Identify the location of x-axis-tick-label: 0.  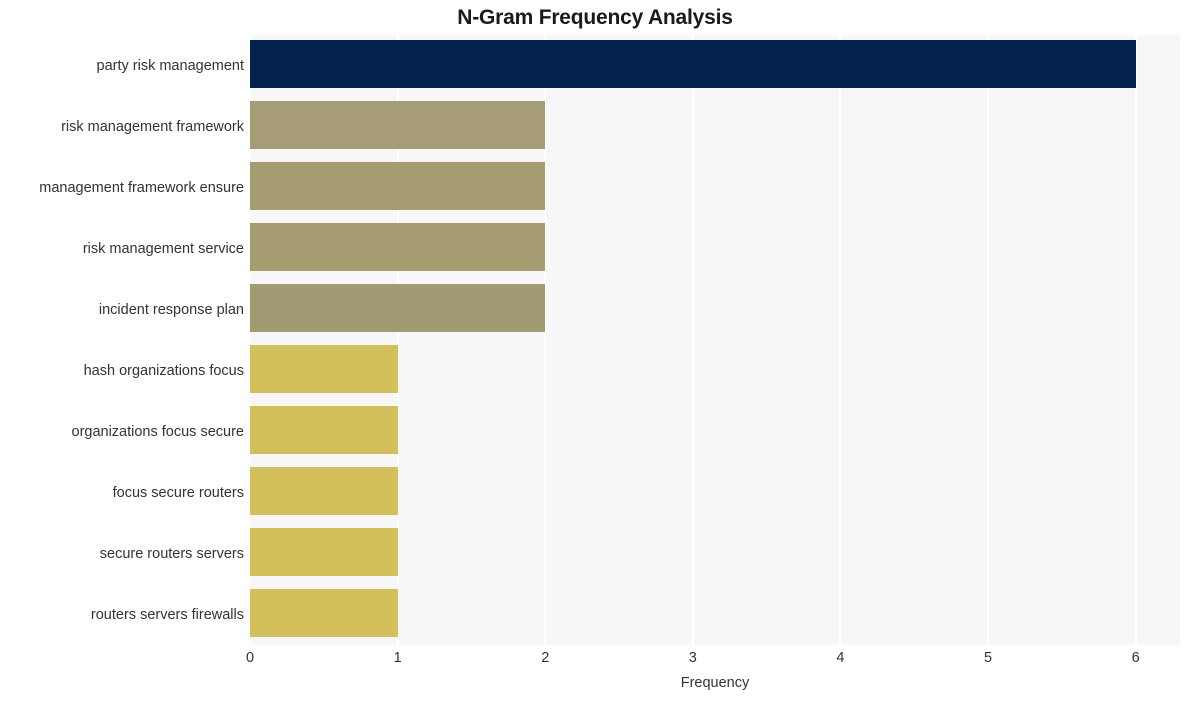
(250, 658).